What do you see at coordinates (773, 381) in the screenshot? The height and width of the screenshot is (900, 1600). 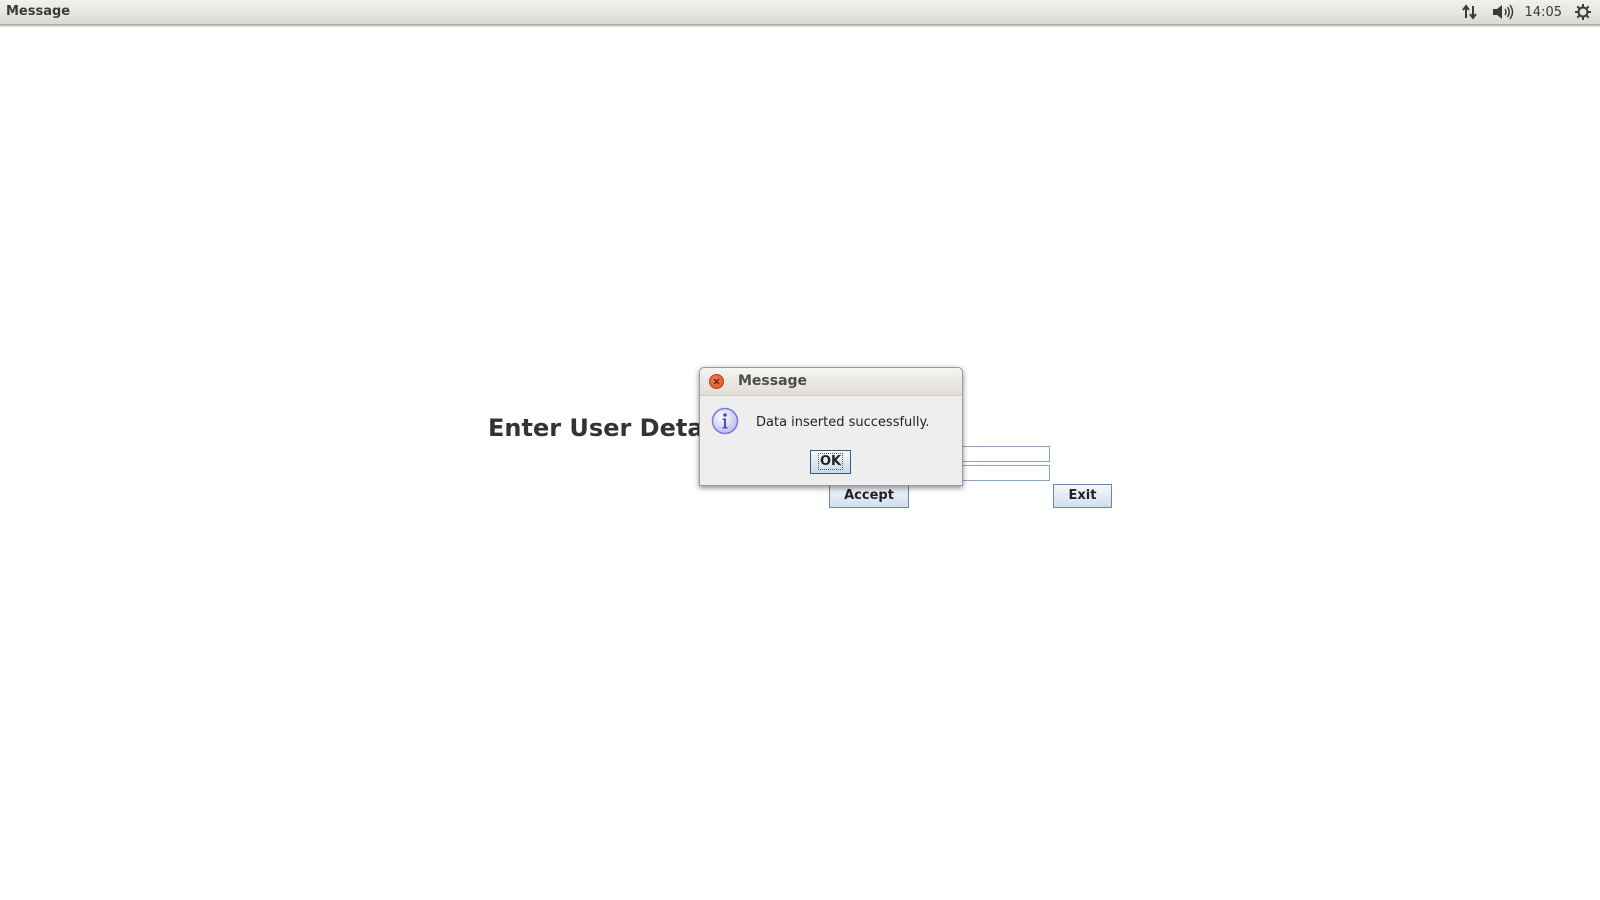 I see `dialog-title: Message` at bounding box center [773, 381].